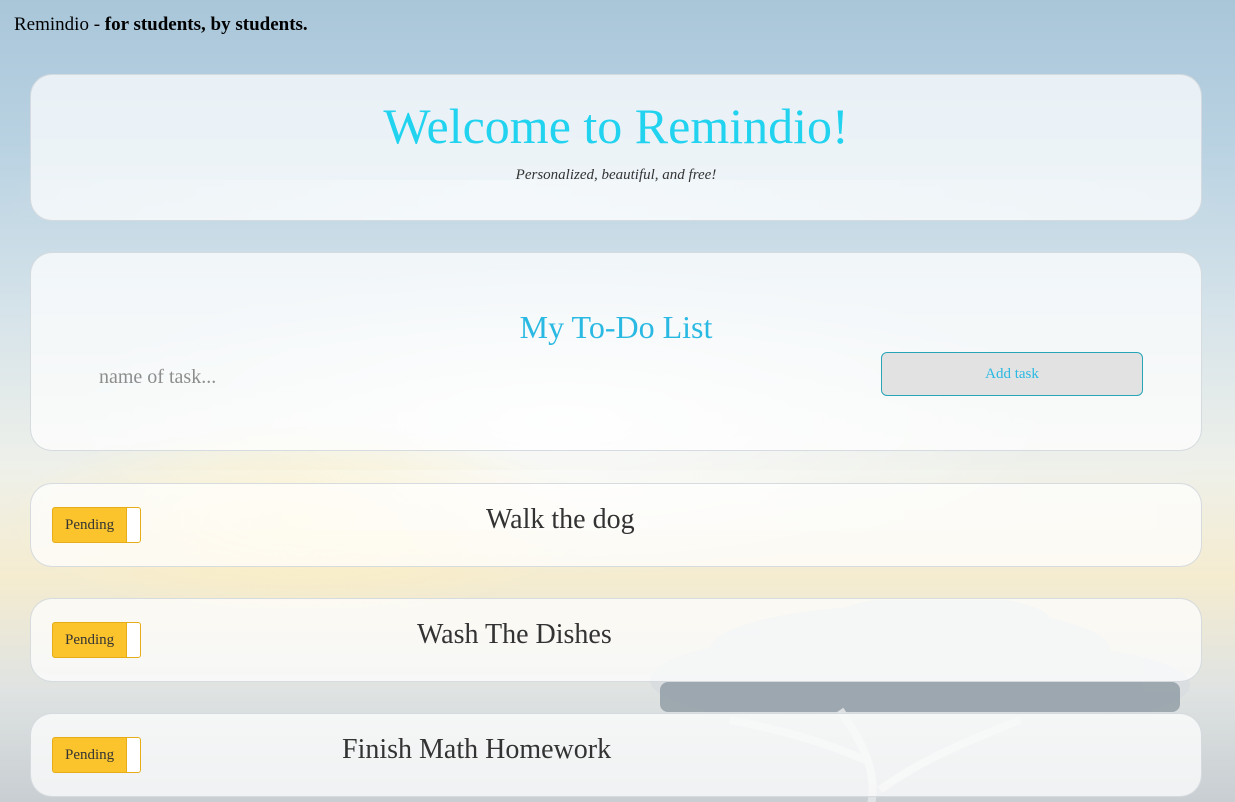 The width and height of the screenshot is (1235, 802). What do you see at coordinates (616, 640) in the screenshot?
I see `task-item: Pending Wash The Dishes` at bounding box center [616, 640].